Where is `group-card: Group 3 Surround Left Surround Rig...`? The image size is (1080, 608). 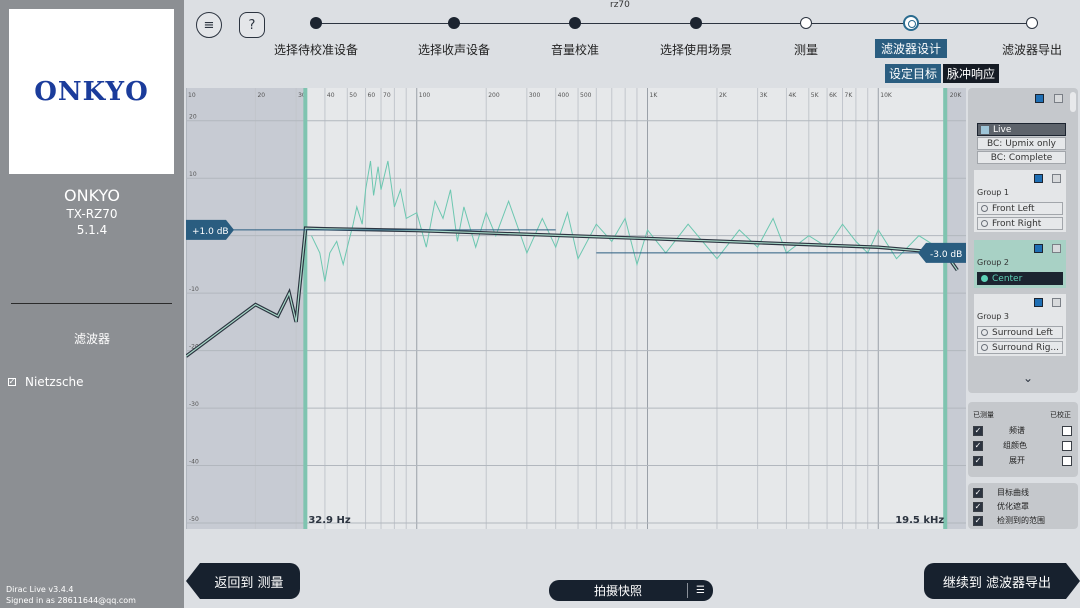 group-card: Group 3 Surround Left Surround Rig... is located at coordinates (1020, 325).